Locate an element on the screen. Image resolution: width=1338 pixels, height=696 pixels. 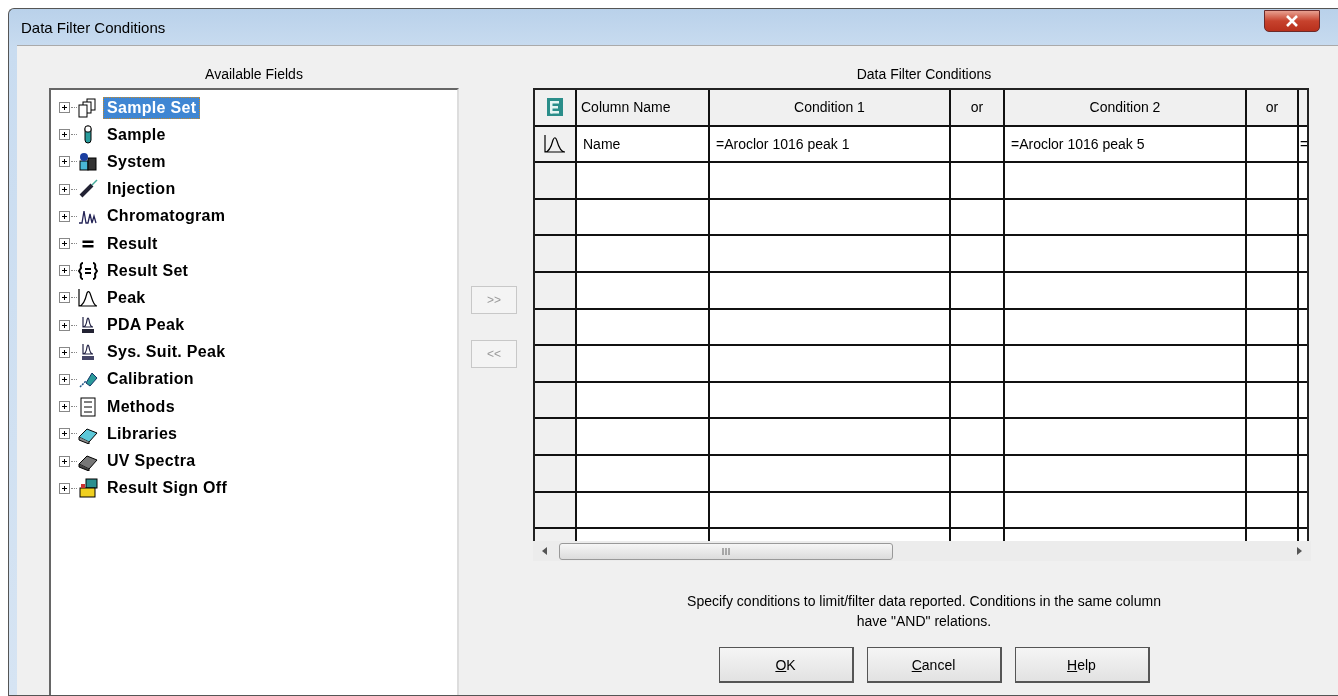
tree-item: Sys. Suit. Peak is located at coordinates (166, 352).